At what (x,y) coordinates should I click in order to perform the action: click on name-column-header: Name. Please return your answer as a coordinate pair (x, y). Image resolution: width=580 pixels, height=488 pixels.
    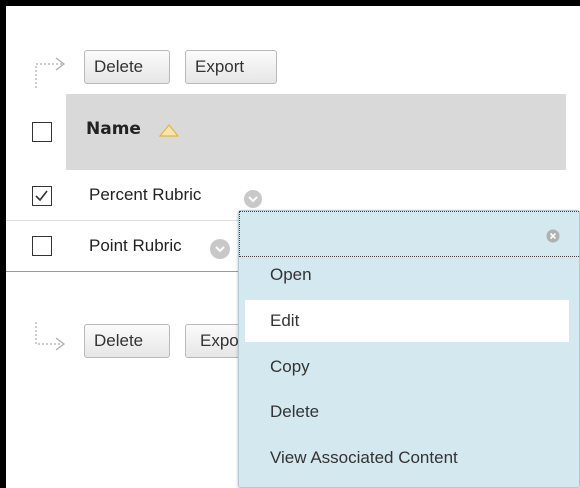
    Looking at the image, I should click on (316, 132).